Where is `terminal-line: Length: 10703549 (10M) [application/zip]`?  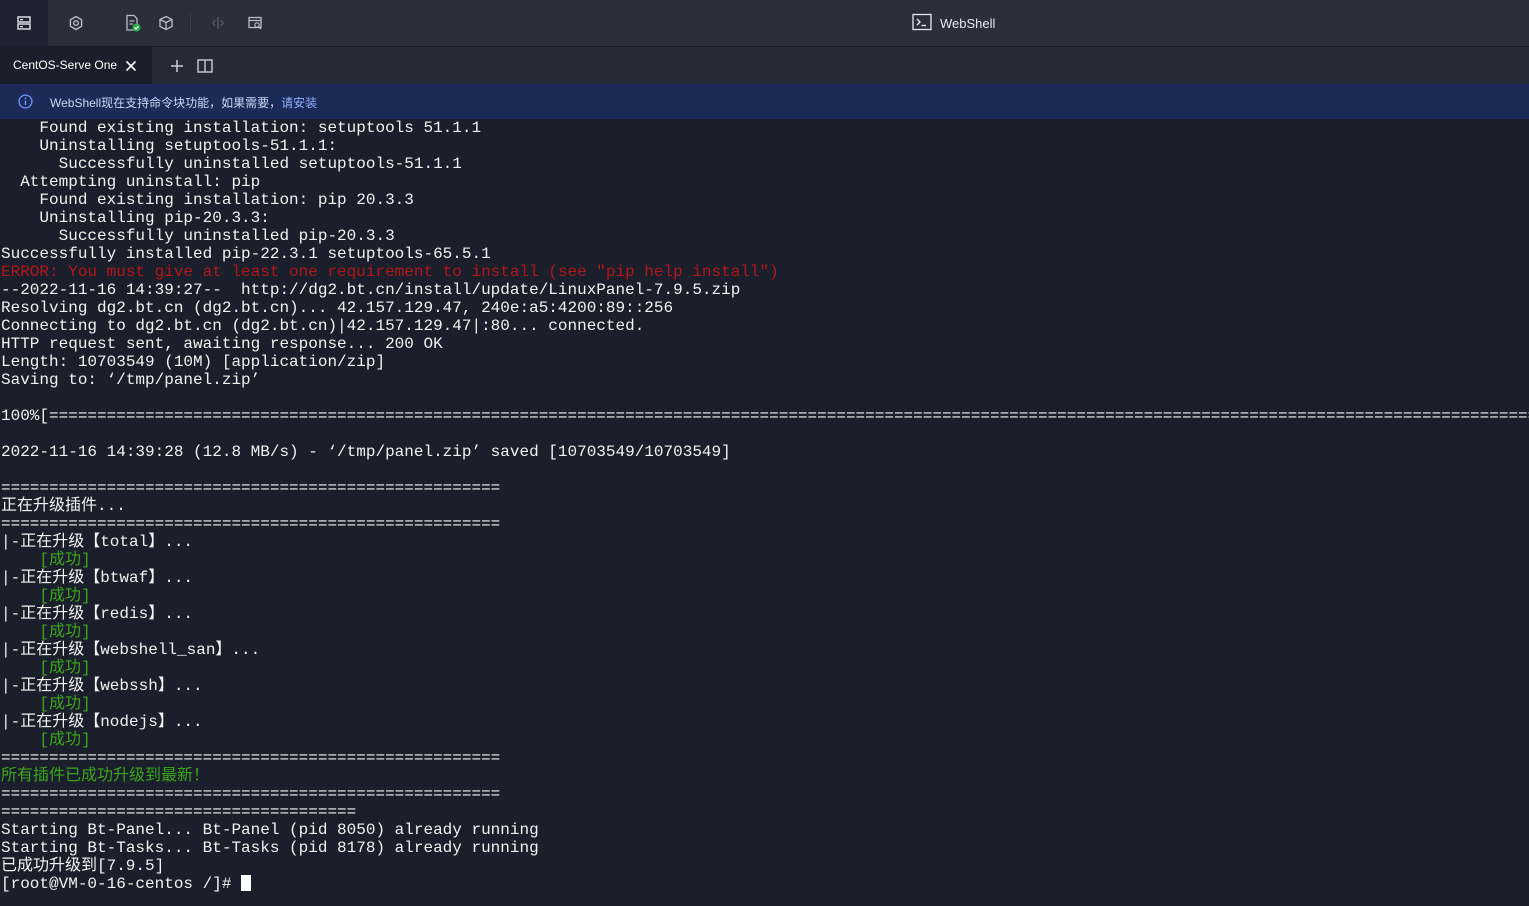 terminal-line: Length: 10703549 (10M) [application/zip] is located at coordinates (193, 362).